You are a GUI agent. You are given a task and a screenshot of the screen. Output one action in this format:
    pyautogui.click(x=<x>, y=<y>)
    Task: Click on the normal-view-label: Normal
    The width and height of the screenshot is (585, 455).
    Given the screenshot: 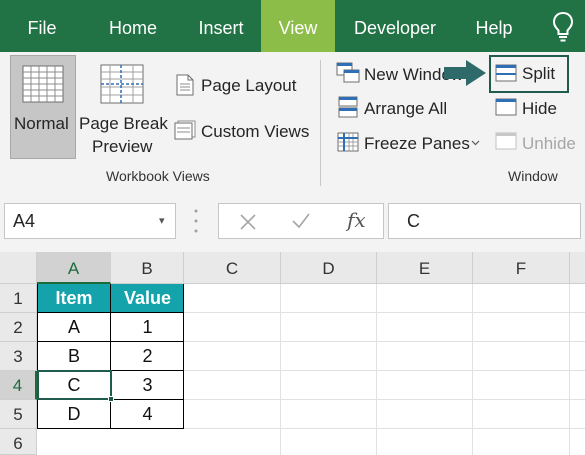 What is the action you would take?
    pyautogui.click(x=41, y=123)
    